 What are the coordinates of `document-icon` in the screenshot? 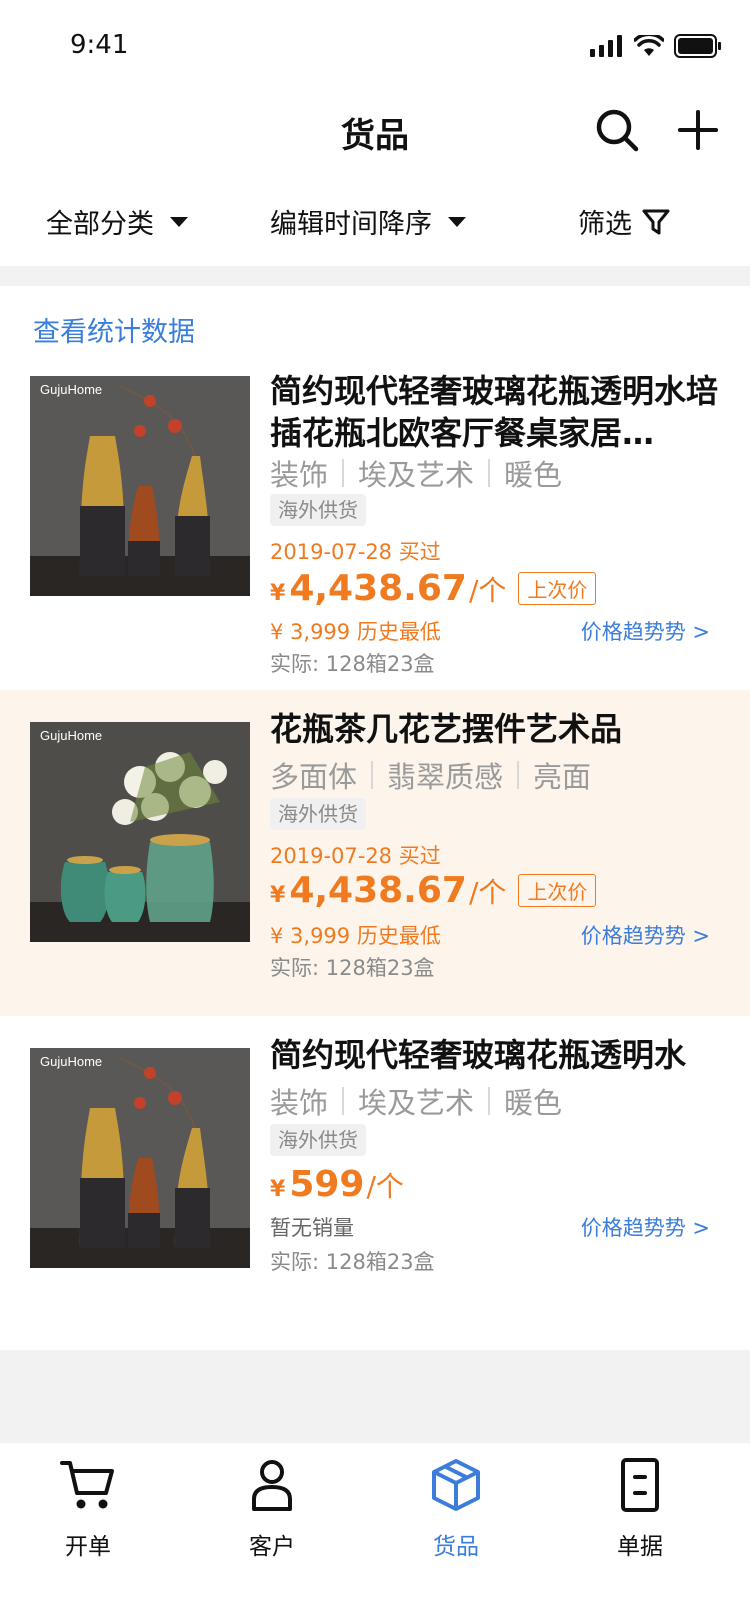 It's located at (640, 1485).